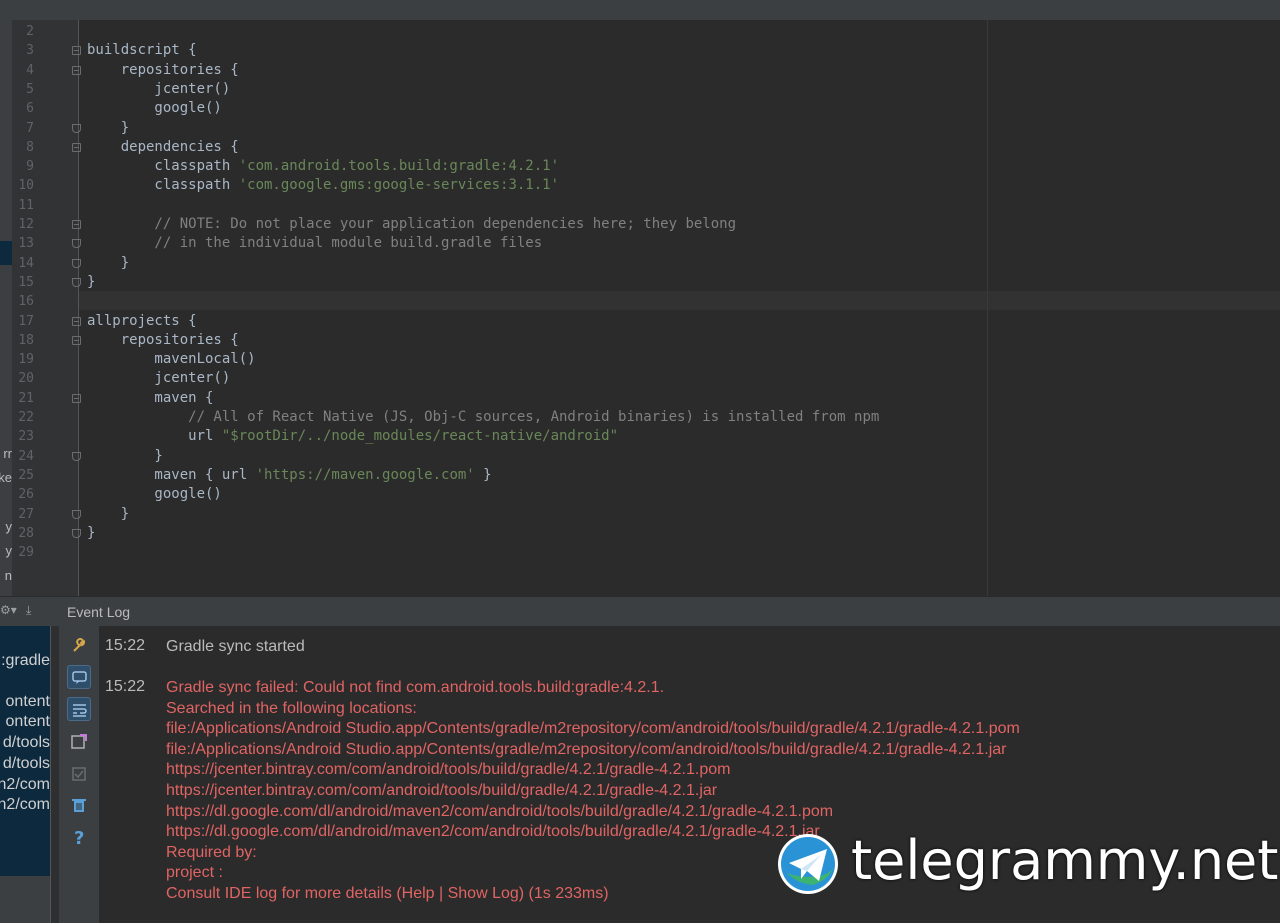 The image size is (1280, 923). What do you see at coordinates (6, 308) in the screenshot?
I see `project-tool-window-edge: rr ke y y n` at bounding box center [6, 308].